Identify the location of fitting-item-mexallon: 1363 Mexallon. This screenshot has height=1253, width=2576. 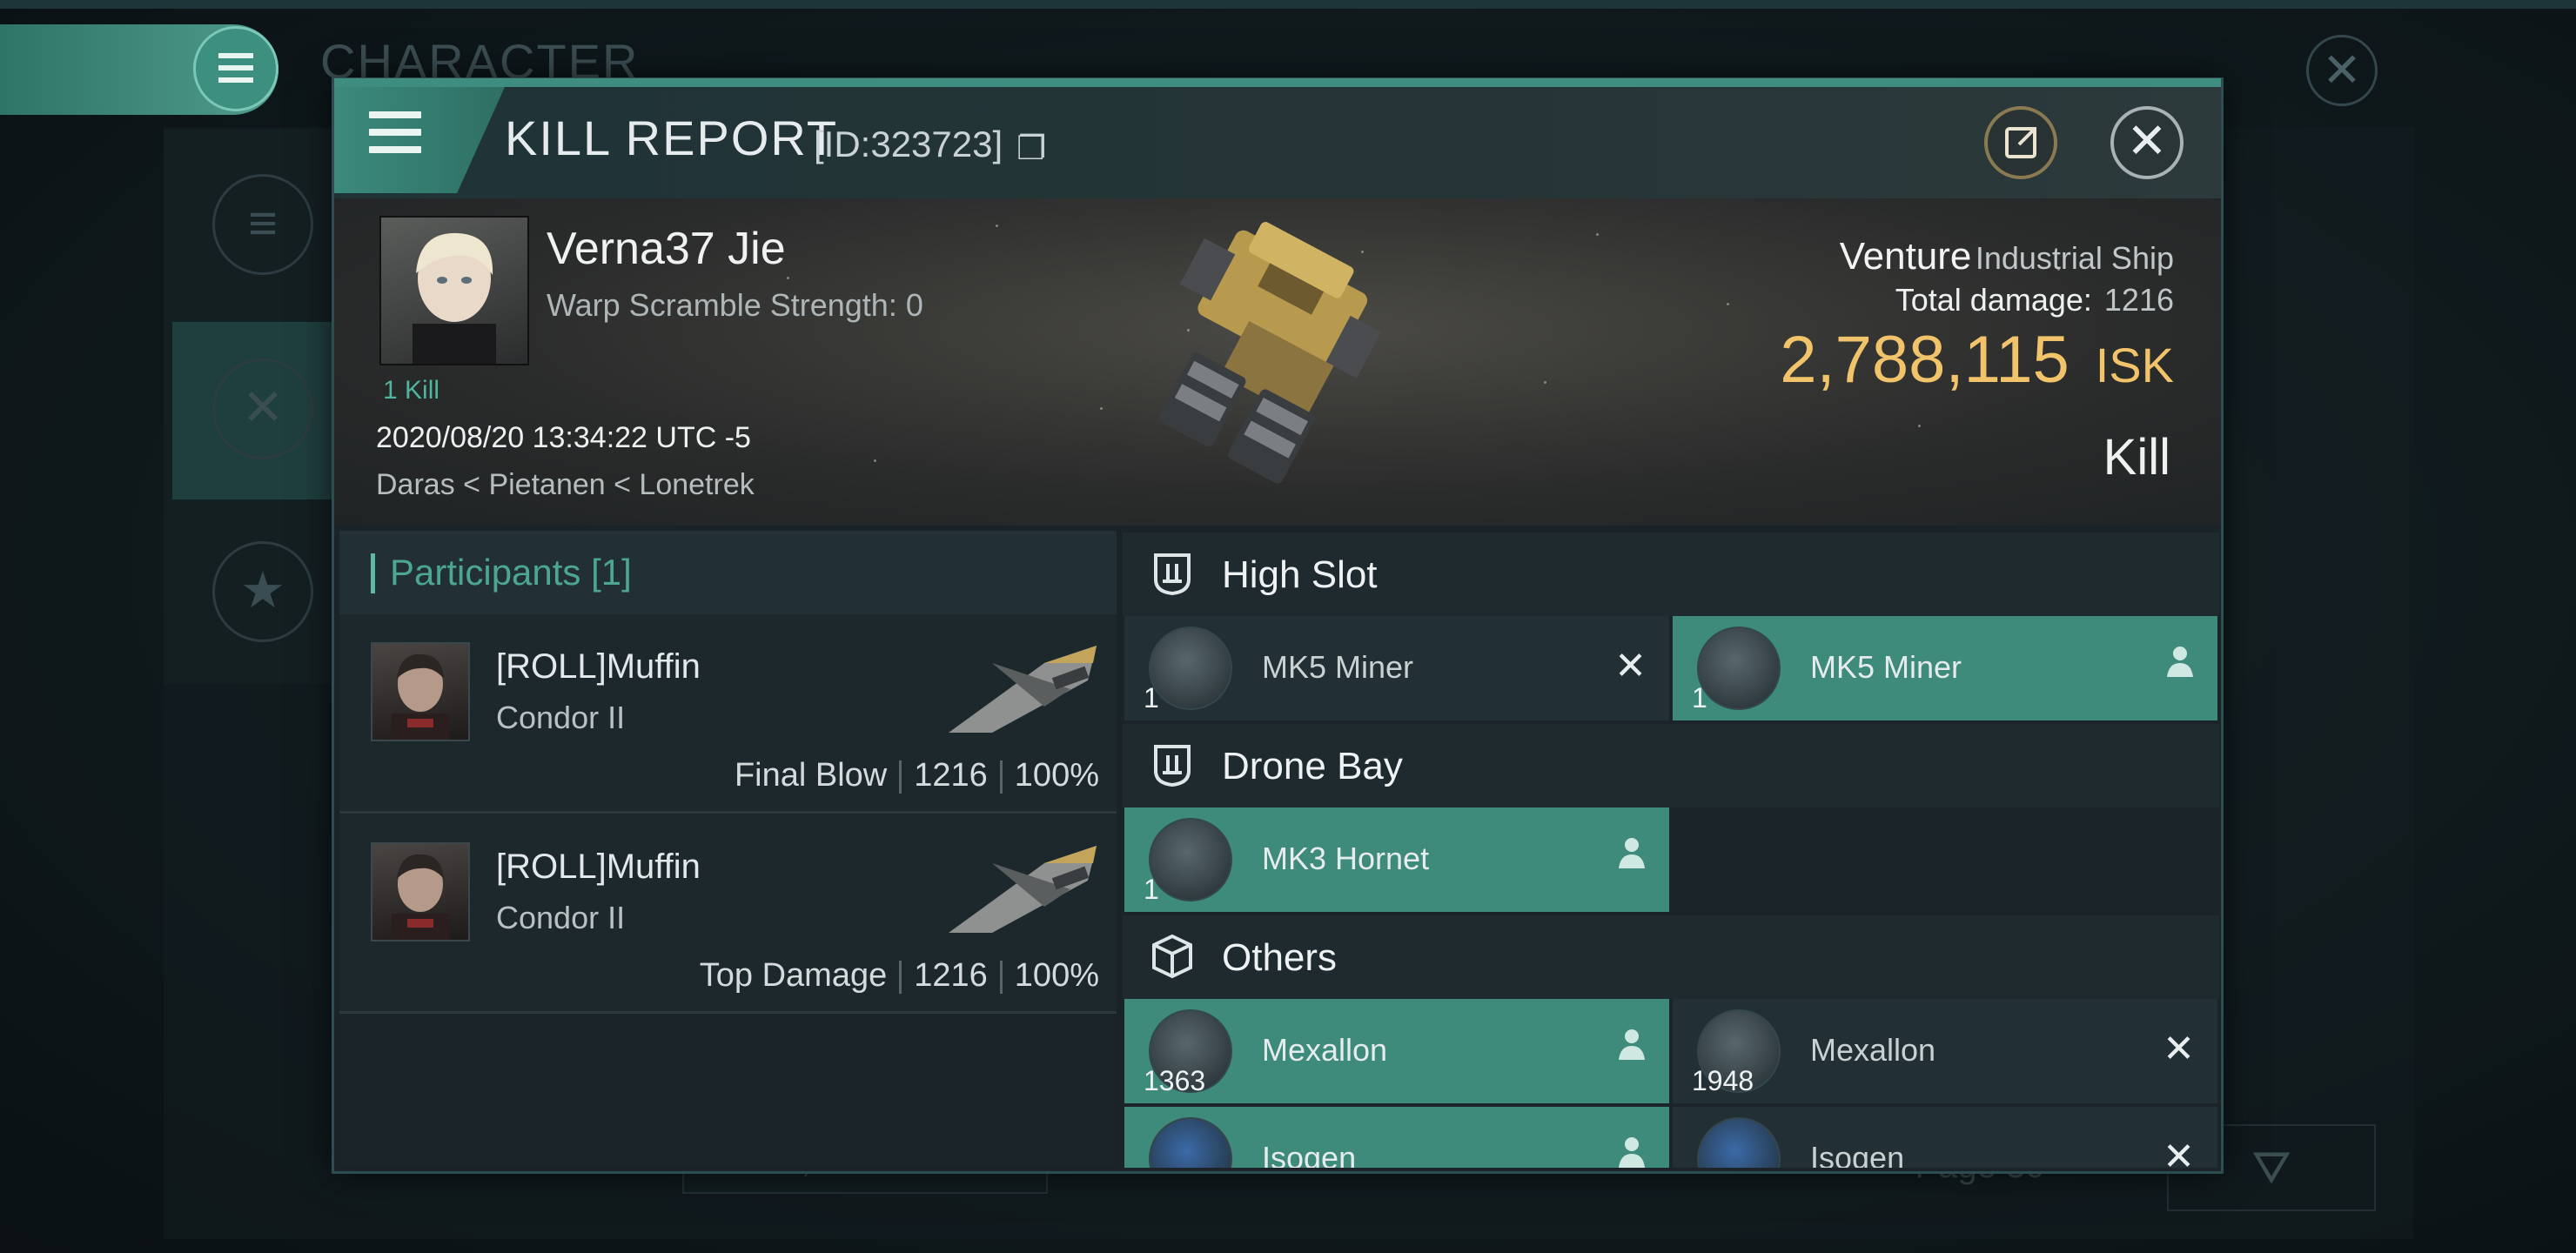
(1396, 1051).